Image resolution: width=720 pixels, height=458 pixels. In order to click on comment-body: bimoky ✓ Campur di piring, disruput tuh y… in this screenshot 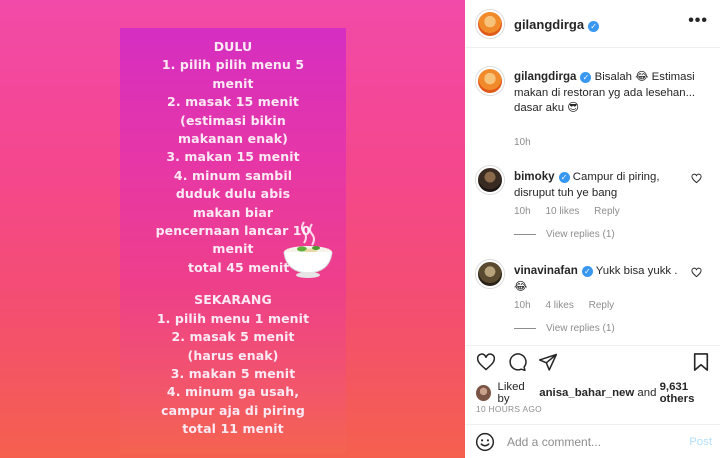, I will do `click(602, 185)`.